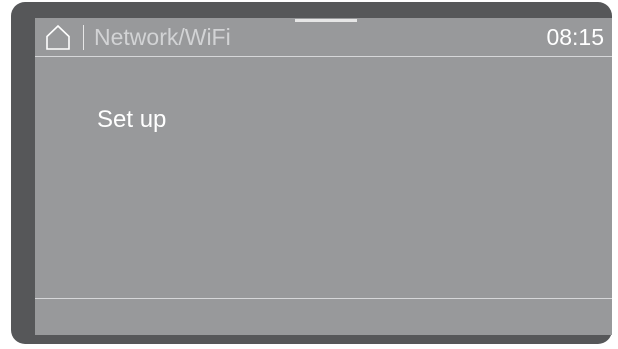 The height and width of the screenshot is (349, 618). I want to click on header-rule, so click(323, 56).